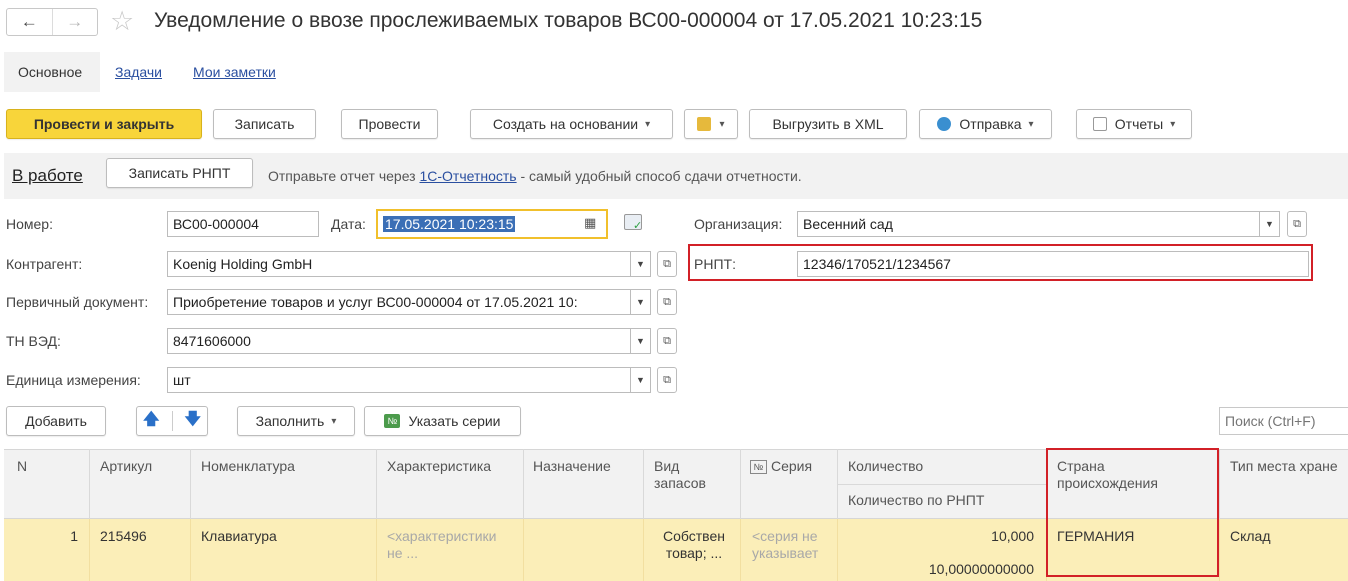 The image size is (1348, 581). What do you see at coordinates (73, 380) in the screenshot?
I see `unit-label: Единица измерения:` at bounding box center [73, 380].